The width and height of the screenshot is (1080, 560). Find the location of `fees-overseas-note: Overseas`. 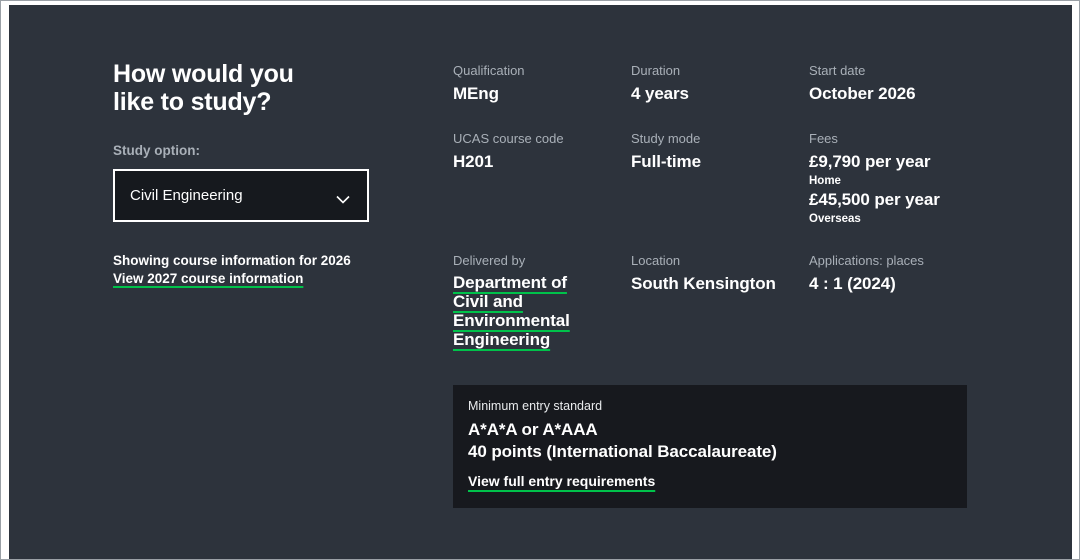

fees-overseas-note: Overseas is located at coordinates (835, 219).